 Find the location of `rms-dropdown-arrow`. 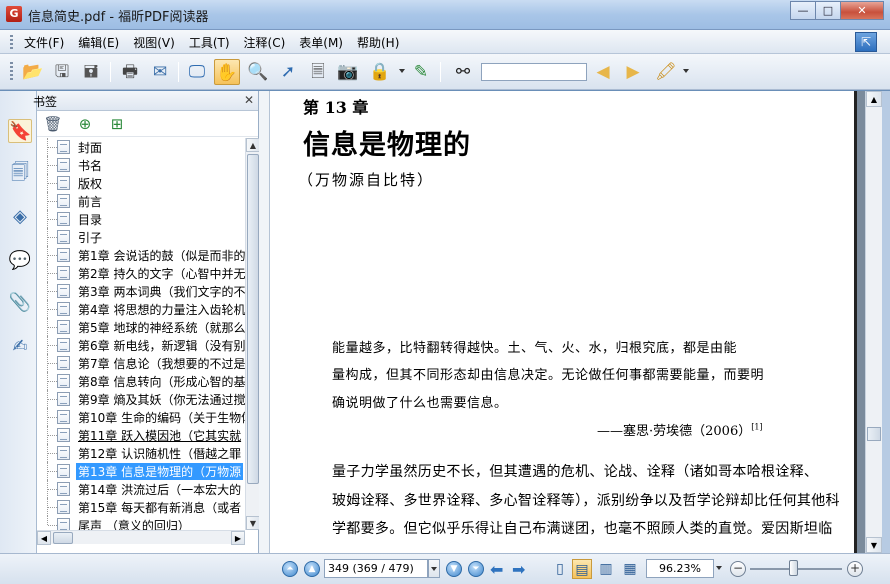

rms-dropdown-arrow is located at coordinates (402, 71).